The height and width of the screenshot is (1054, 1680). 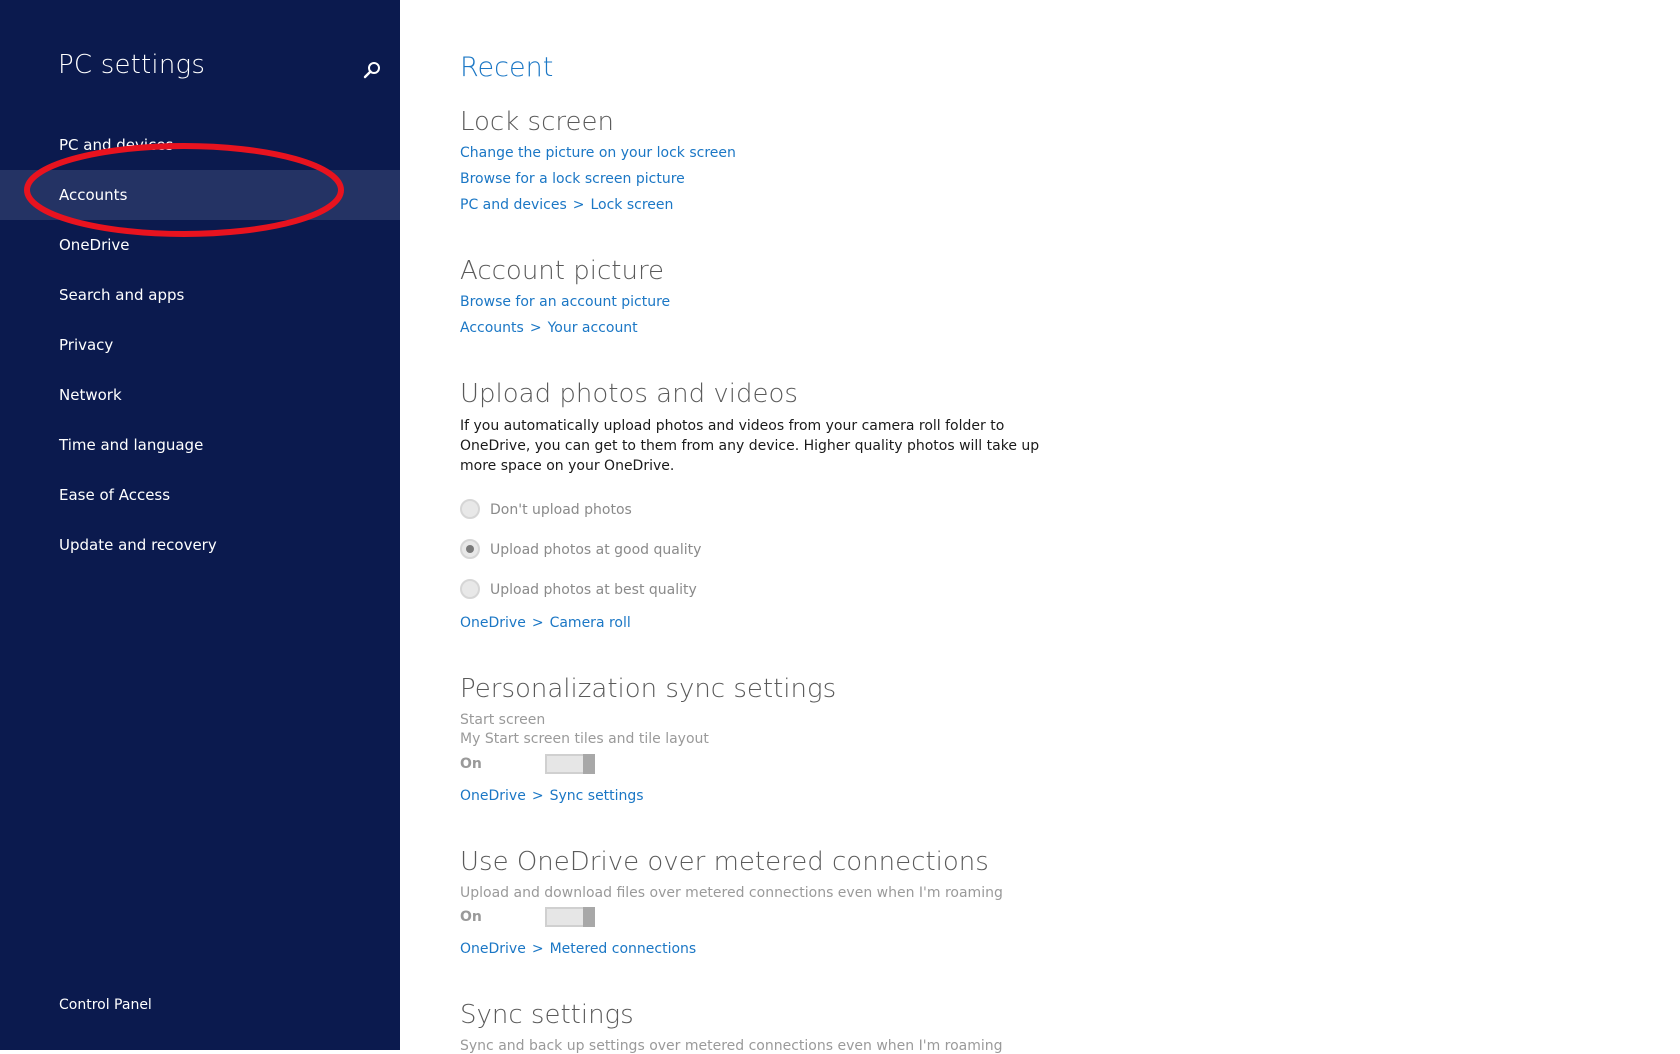 What do you see at coordinates (570, 764) in the screenshot?
I see `start-screen-toggle` at bounding box center [570, 764].